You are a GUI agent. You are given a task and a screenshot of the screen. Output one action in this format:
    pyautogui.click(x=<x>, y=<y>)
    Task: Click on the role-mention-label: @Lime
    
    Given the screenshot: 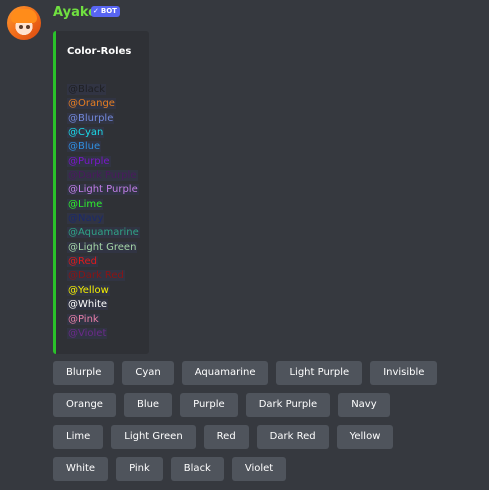 What is the action you would take?
    pyautogui.click(x=85, y=204)
    